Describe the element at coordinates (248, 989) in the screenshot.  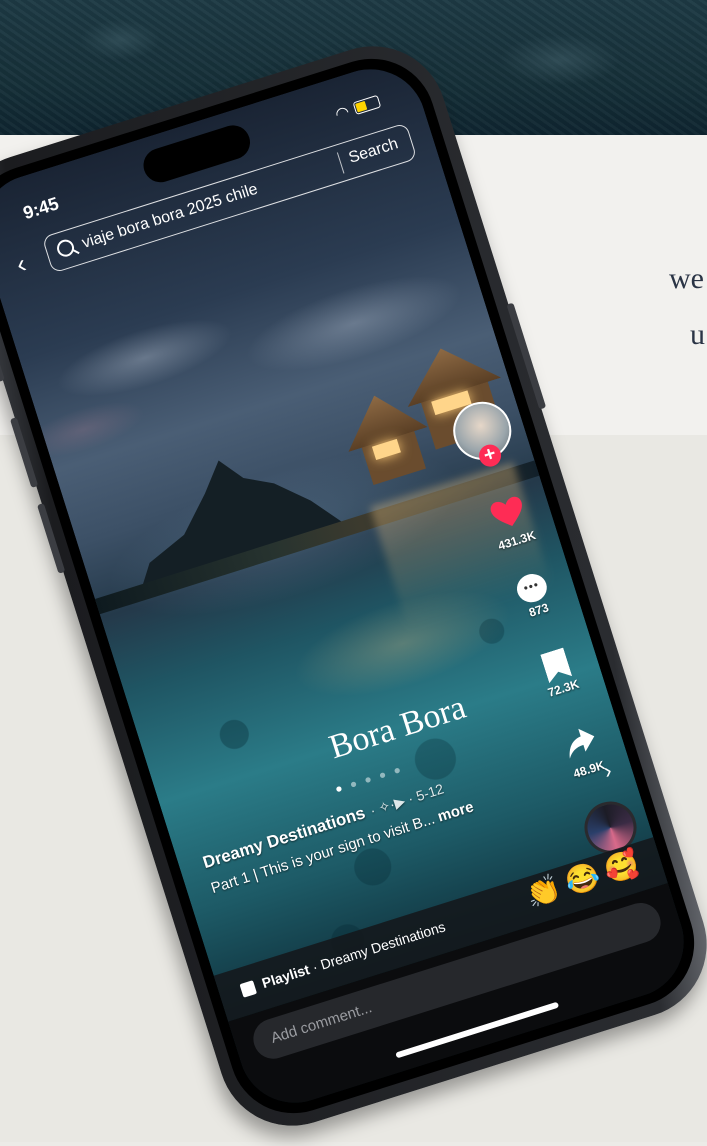
I see `playlist-icon` at that location.